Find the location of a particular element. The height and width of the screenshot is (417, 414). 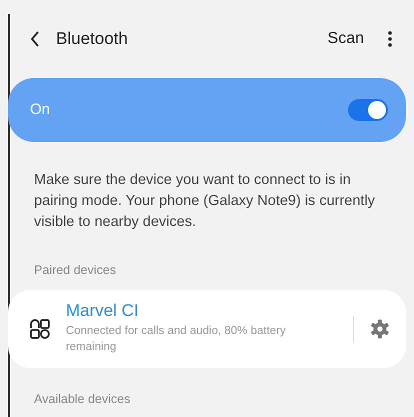

device-icon is located at coordinates (40, 328).